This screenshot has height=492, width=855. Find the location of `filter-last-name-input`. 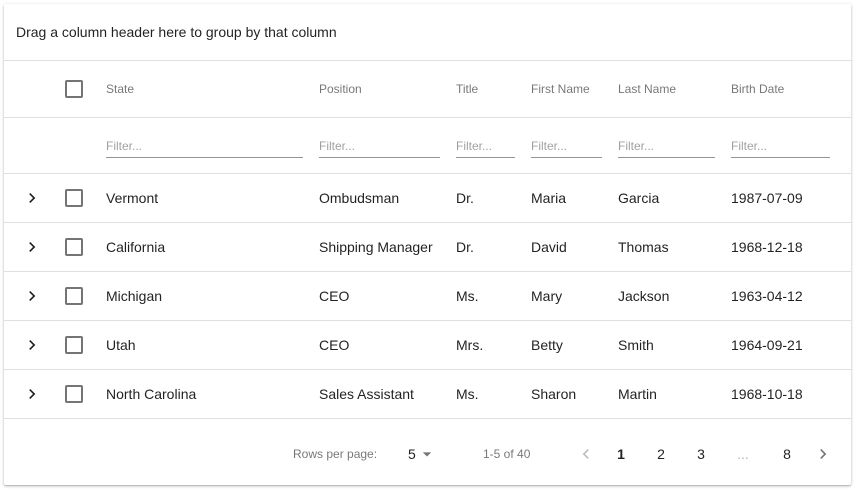

filter-last-name-input is located at coordinates (666, 146).